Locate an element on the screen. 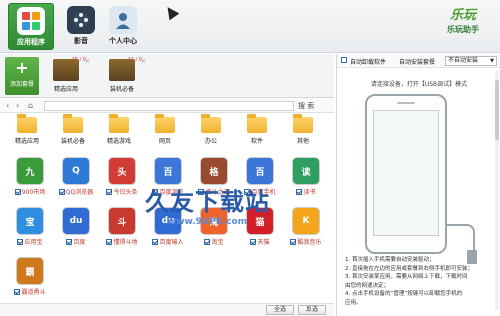 The width and height of the screenshot is (500, 316). app-label: 懂得斗地 is located at coordinates (125, 242).